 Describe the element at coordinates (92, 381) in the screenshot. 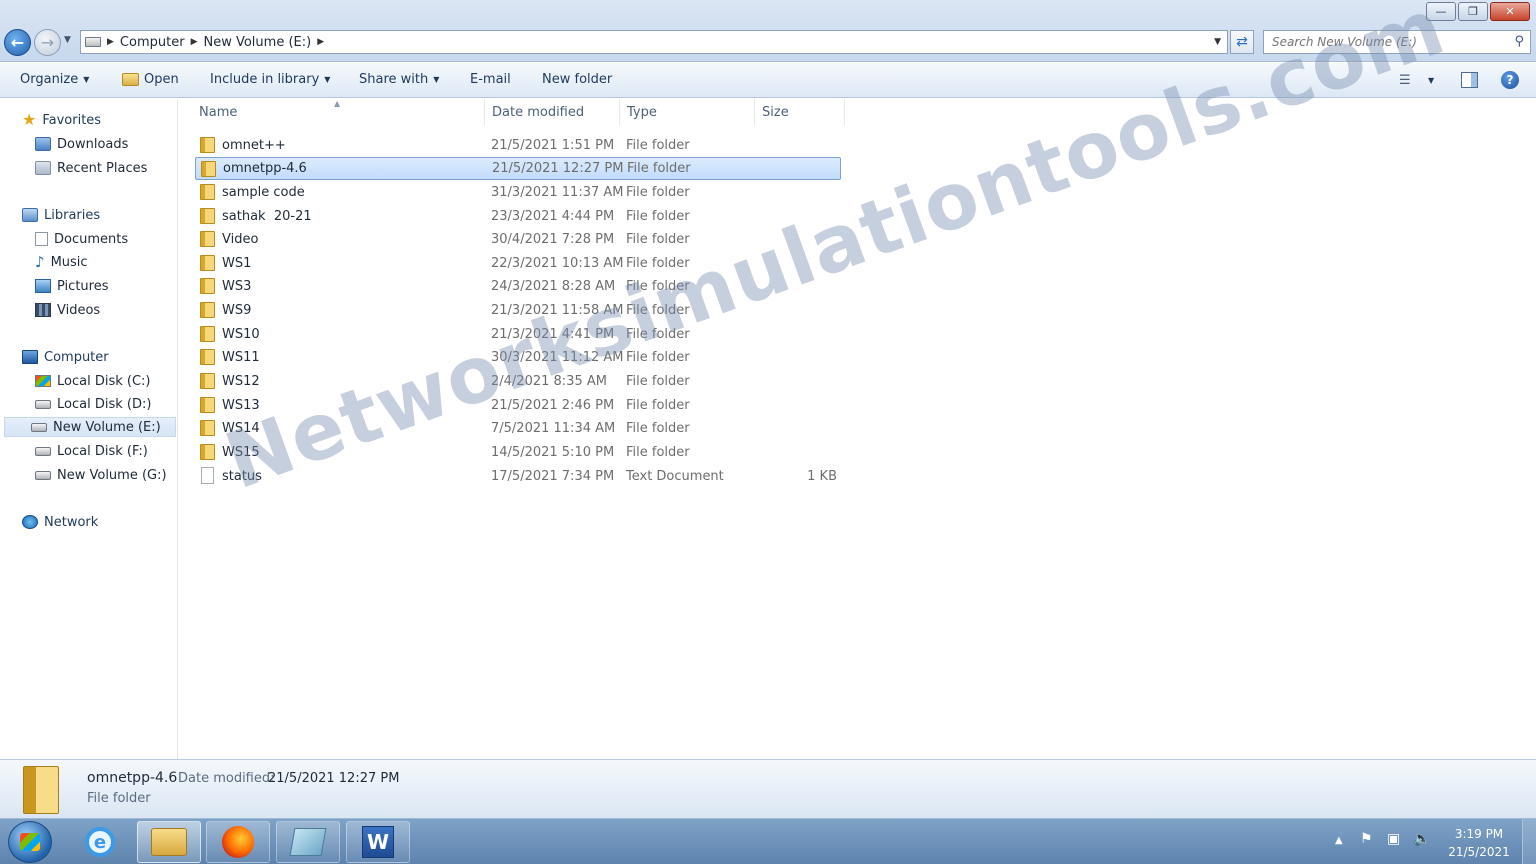

I see `nav-drive-c: Local Disk (C:)` at that location.